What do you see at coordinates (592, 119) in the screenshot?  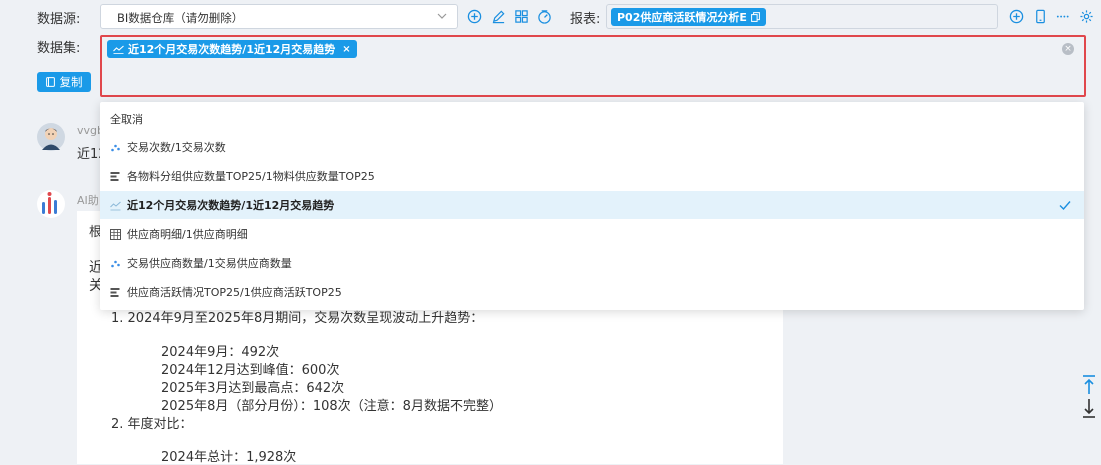 I see `dropdown-item-deselect-all: 全取消` at bounding box center [592, 119].